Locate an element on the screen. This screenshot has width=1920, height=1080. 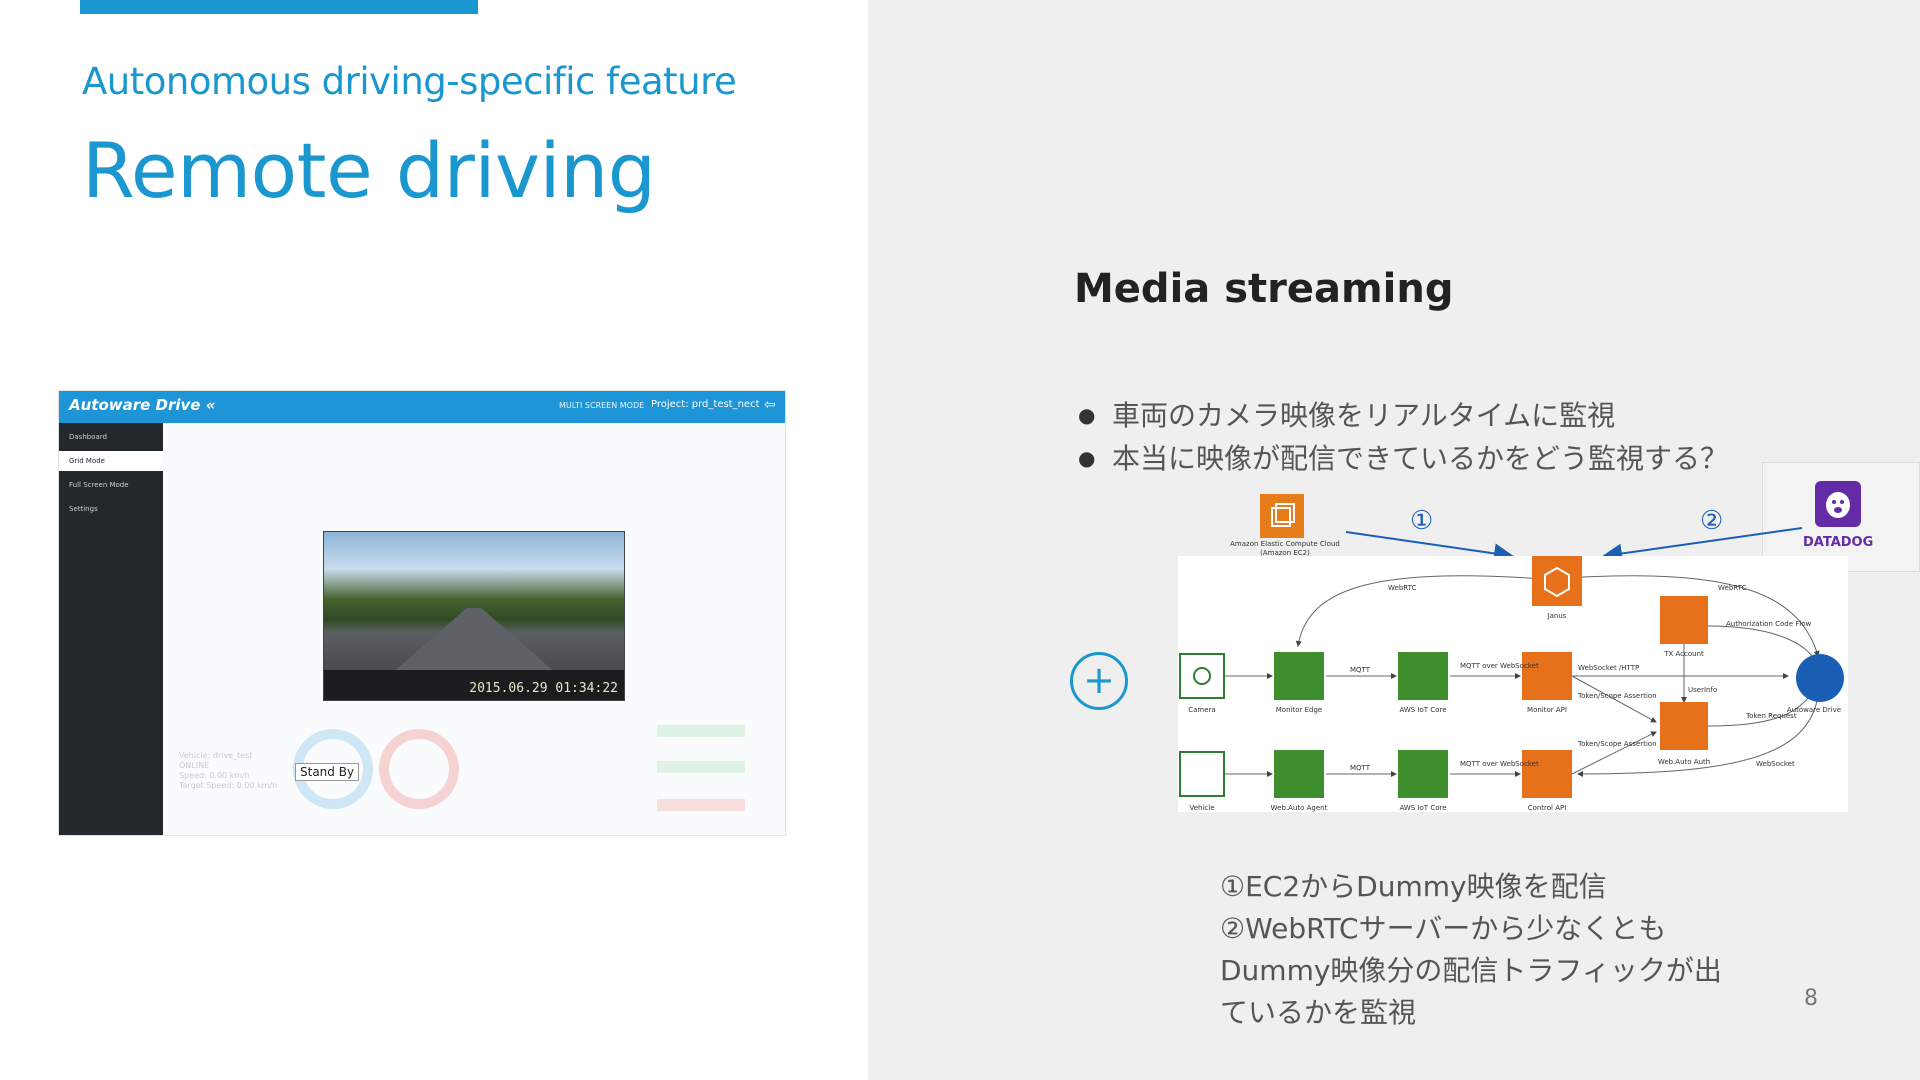
note-line: ②WebRTCサーバーから少なくとも is located at coordinates (1443, 928).